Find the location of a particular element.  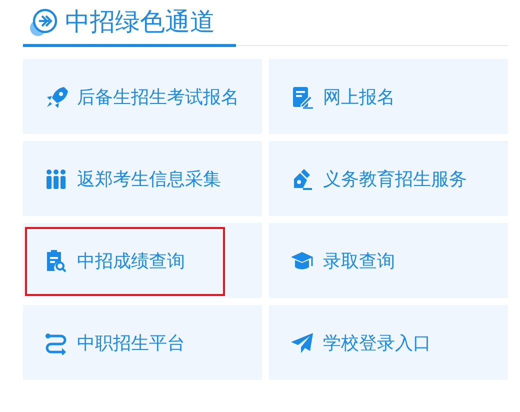

paper-plane-icon is located at coordinates (302, 342).